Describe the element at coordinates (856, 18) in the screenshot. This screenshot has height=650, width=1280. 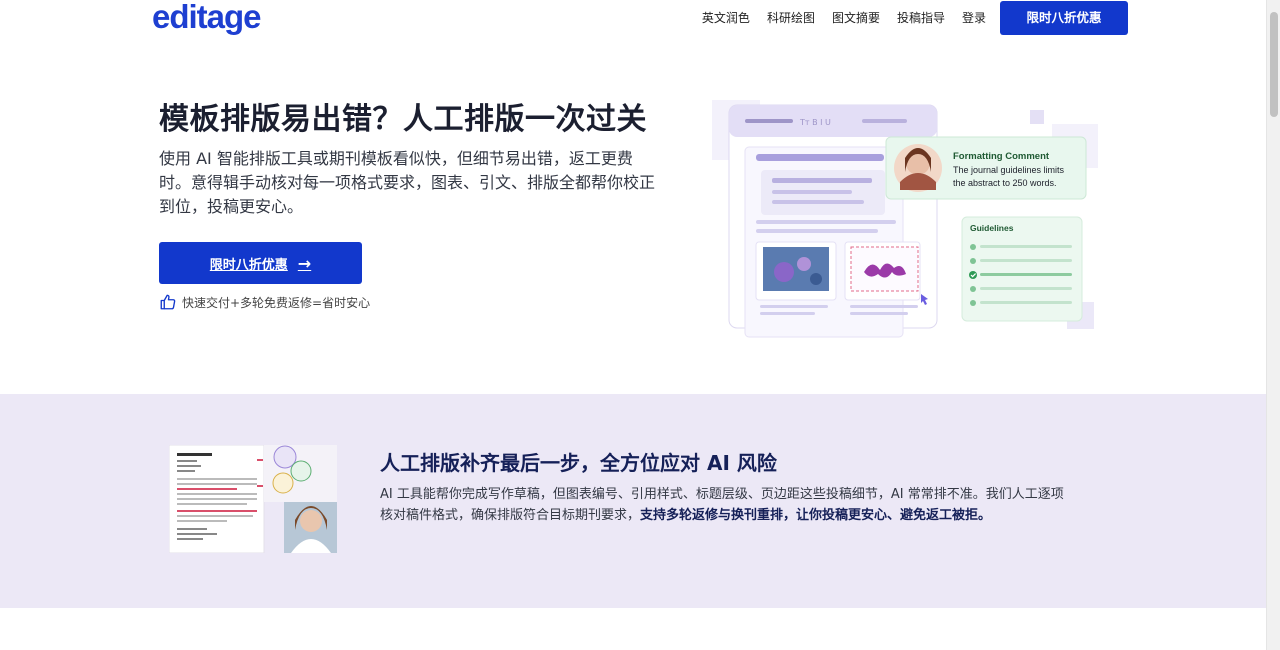
I see `nav-graphical-abstract: 图文摘要` at that location.